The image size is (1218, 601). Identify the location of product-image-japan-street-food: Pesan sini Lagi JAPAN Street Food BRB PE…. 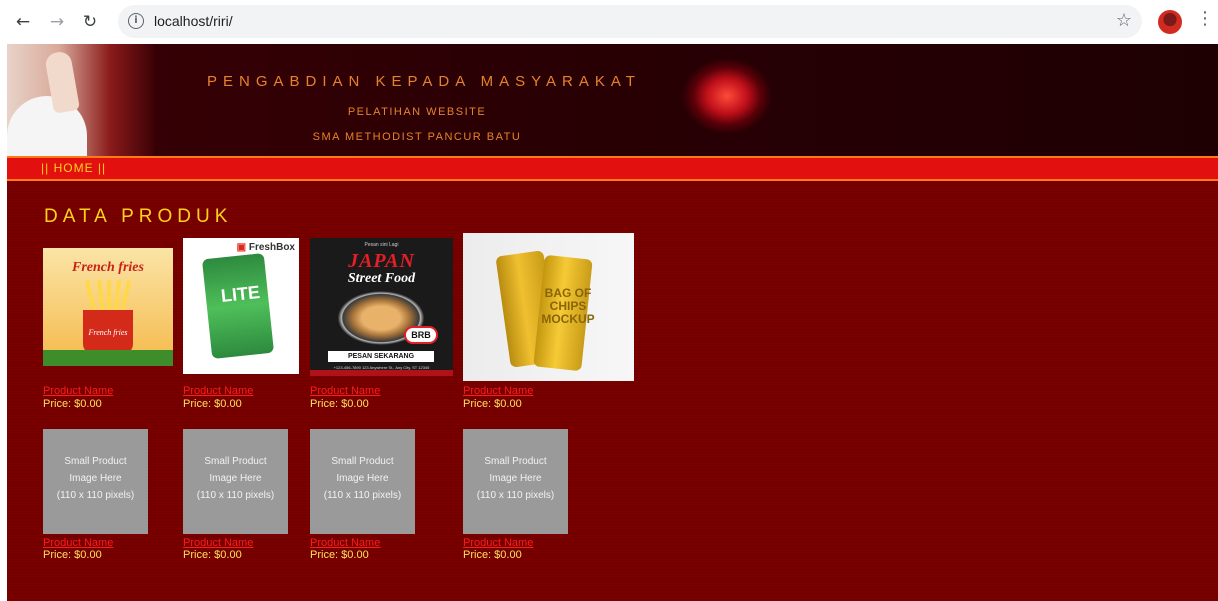
(381, 307).